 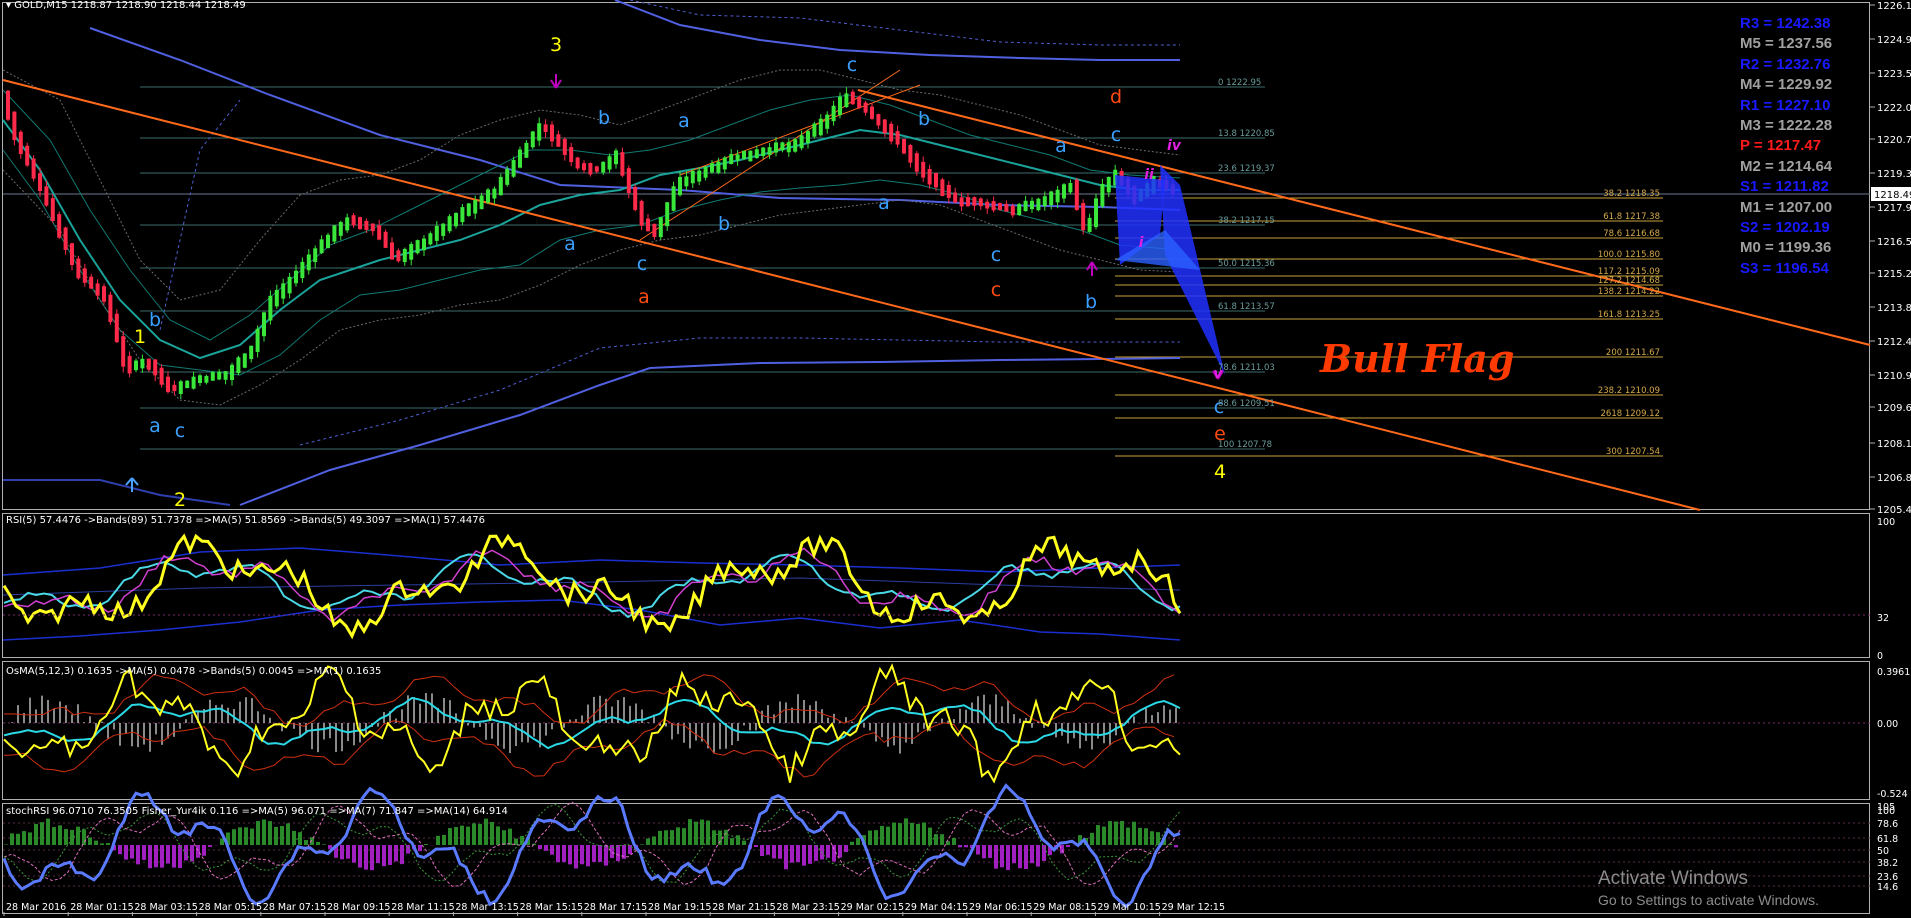 I want to click on fib-label-right: 138.2 1214.22, so click(x=1629, y=292).